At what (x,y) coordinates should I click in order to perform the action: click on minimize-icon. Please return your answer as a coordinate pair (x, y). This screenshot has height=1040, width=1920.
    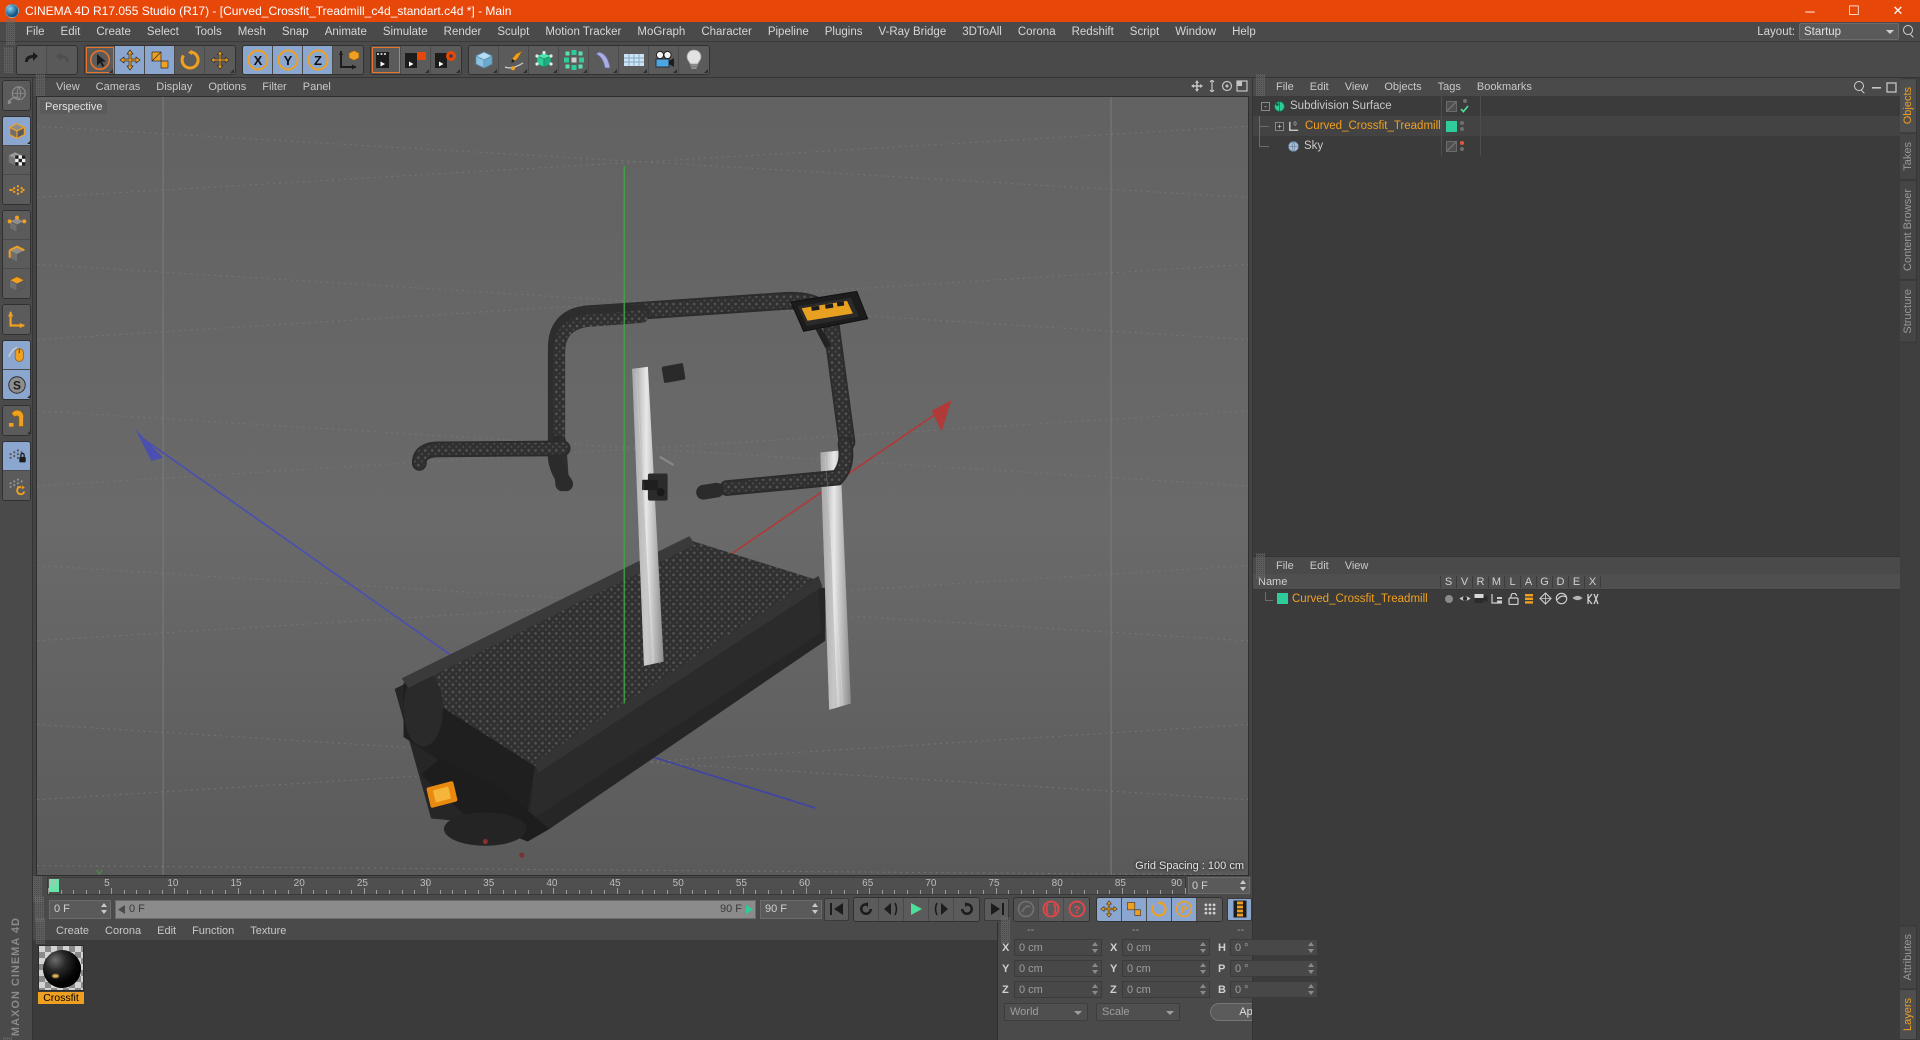
    Looking at the image, I should click on (1876, 87).